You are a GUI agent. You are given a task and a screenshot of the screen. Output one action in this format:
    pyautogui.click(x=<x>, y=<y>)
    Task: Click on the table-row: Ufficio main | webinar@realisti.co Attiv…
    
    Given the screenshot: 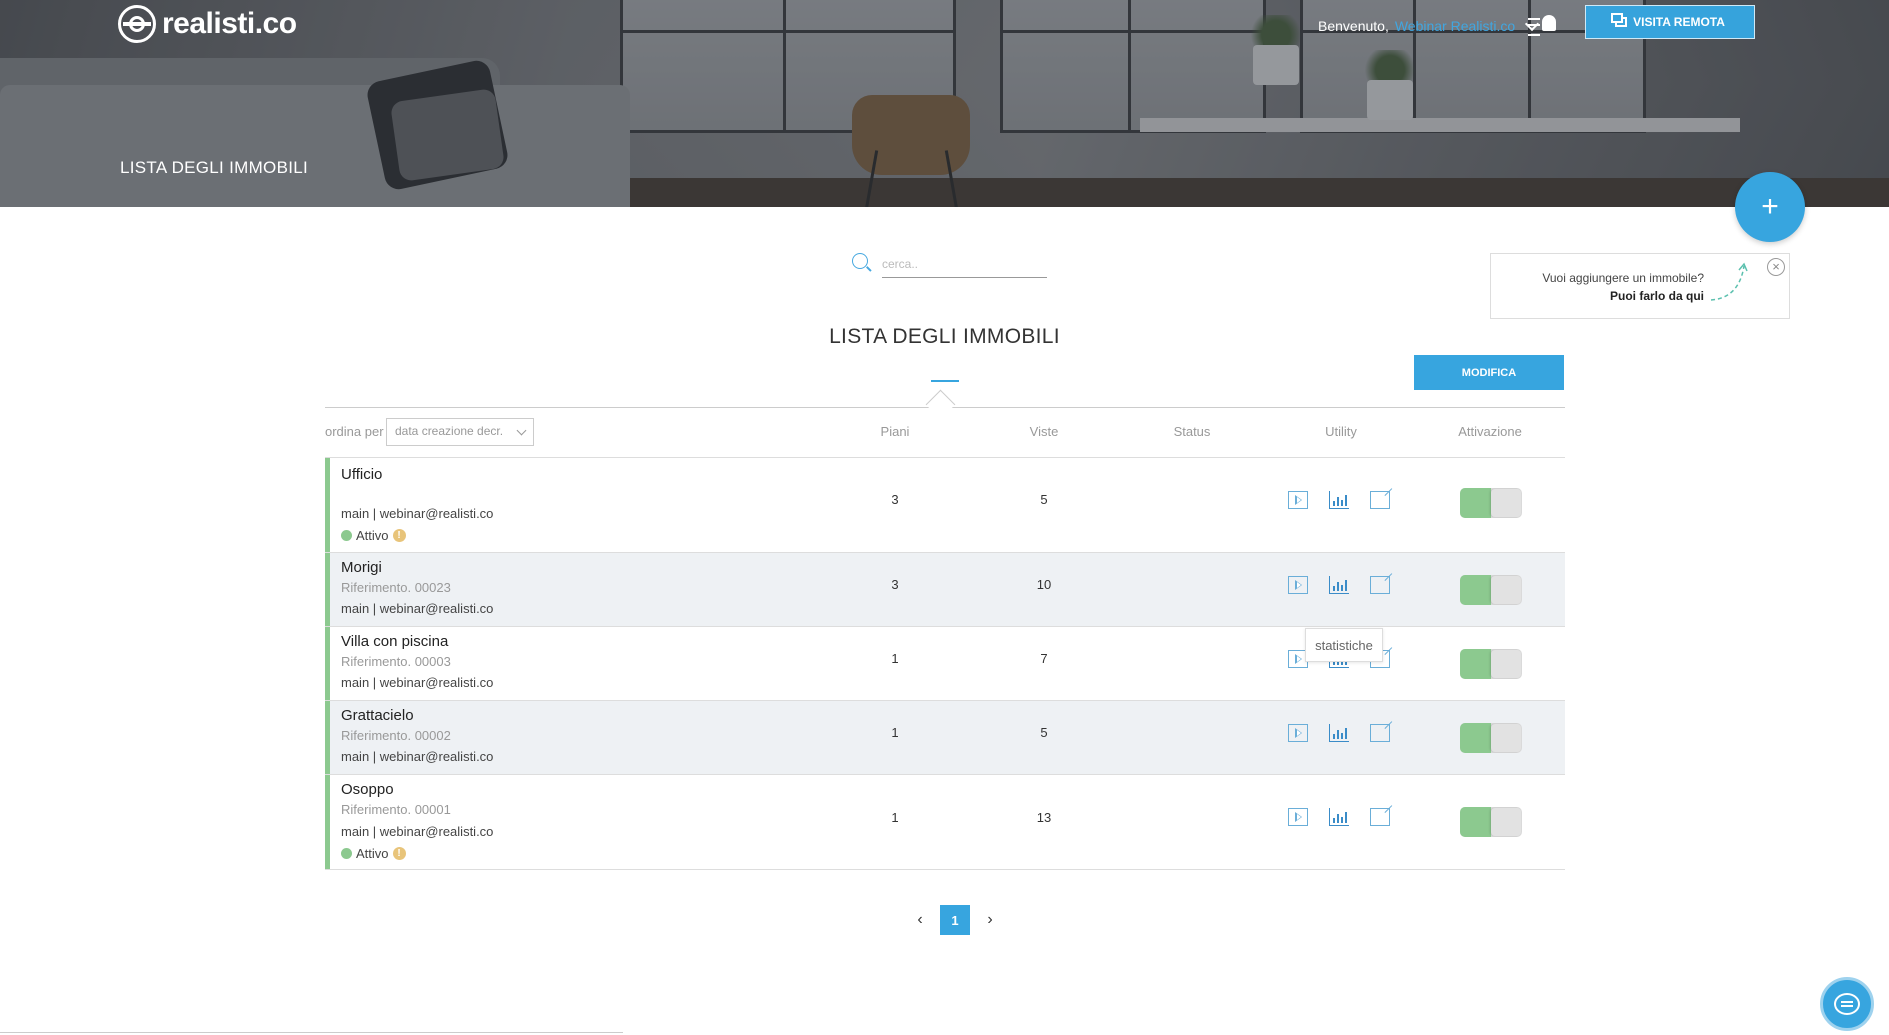 What is the action you would take?
    pyautogui.click(x=945, y=505)
    